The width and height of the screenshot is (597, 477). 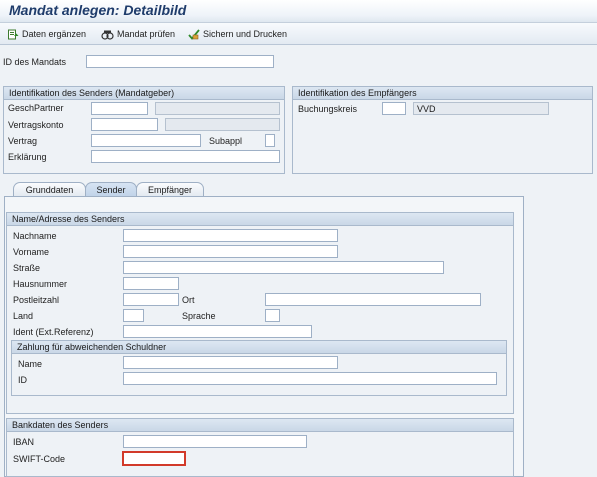 I want to click on declaration-field, so click(x=185, y=156).